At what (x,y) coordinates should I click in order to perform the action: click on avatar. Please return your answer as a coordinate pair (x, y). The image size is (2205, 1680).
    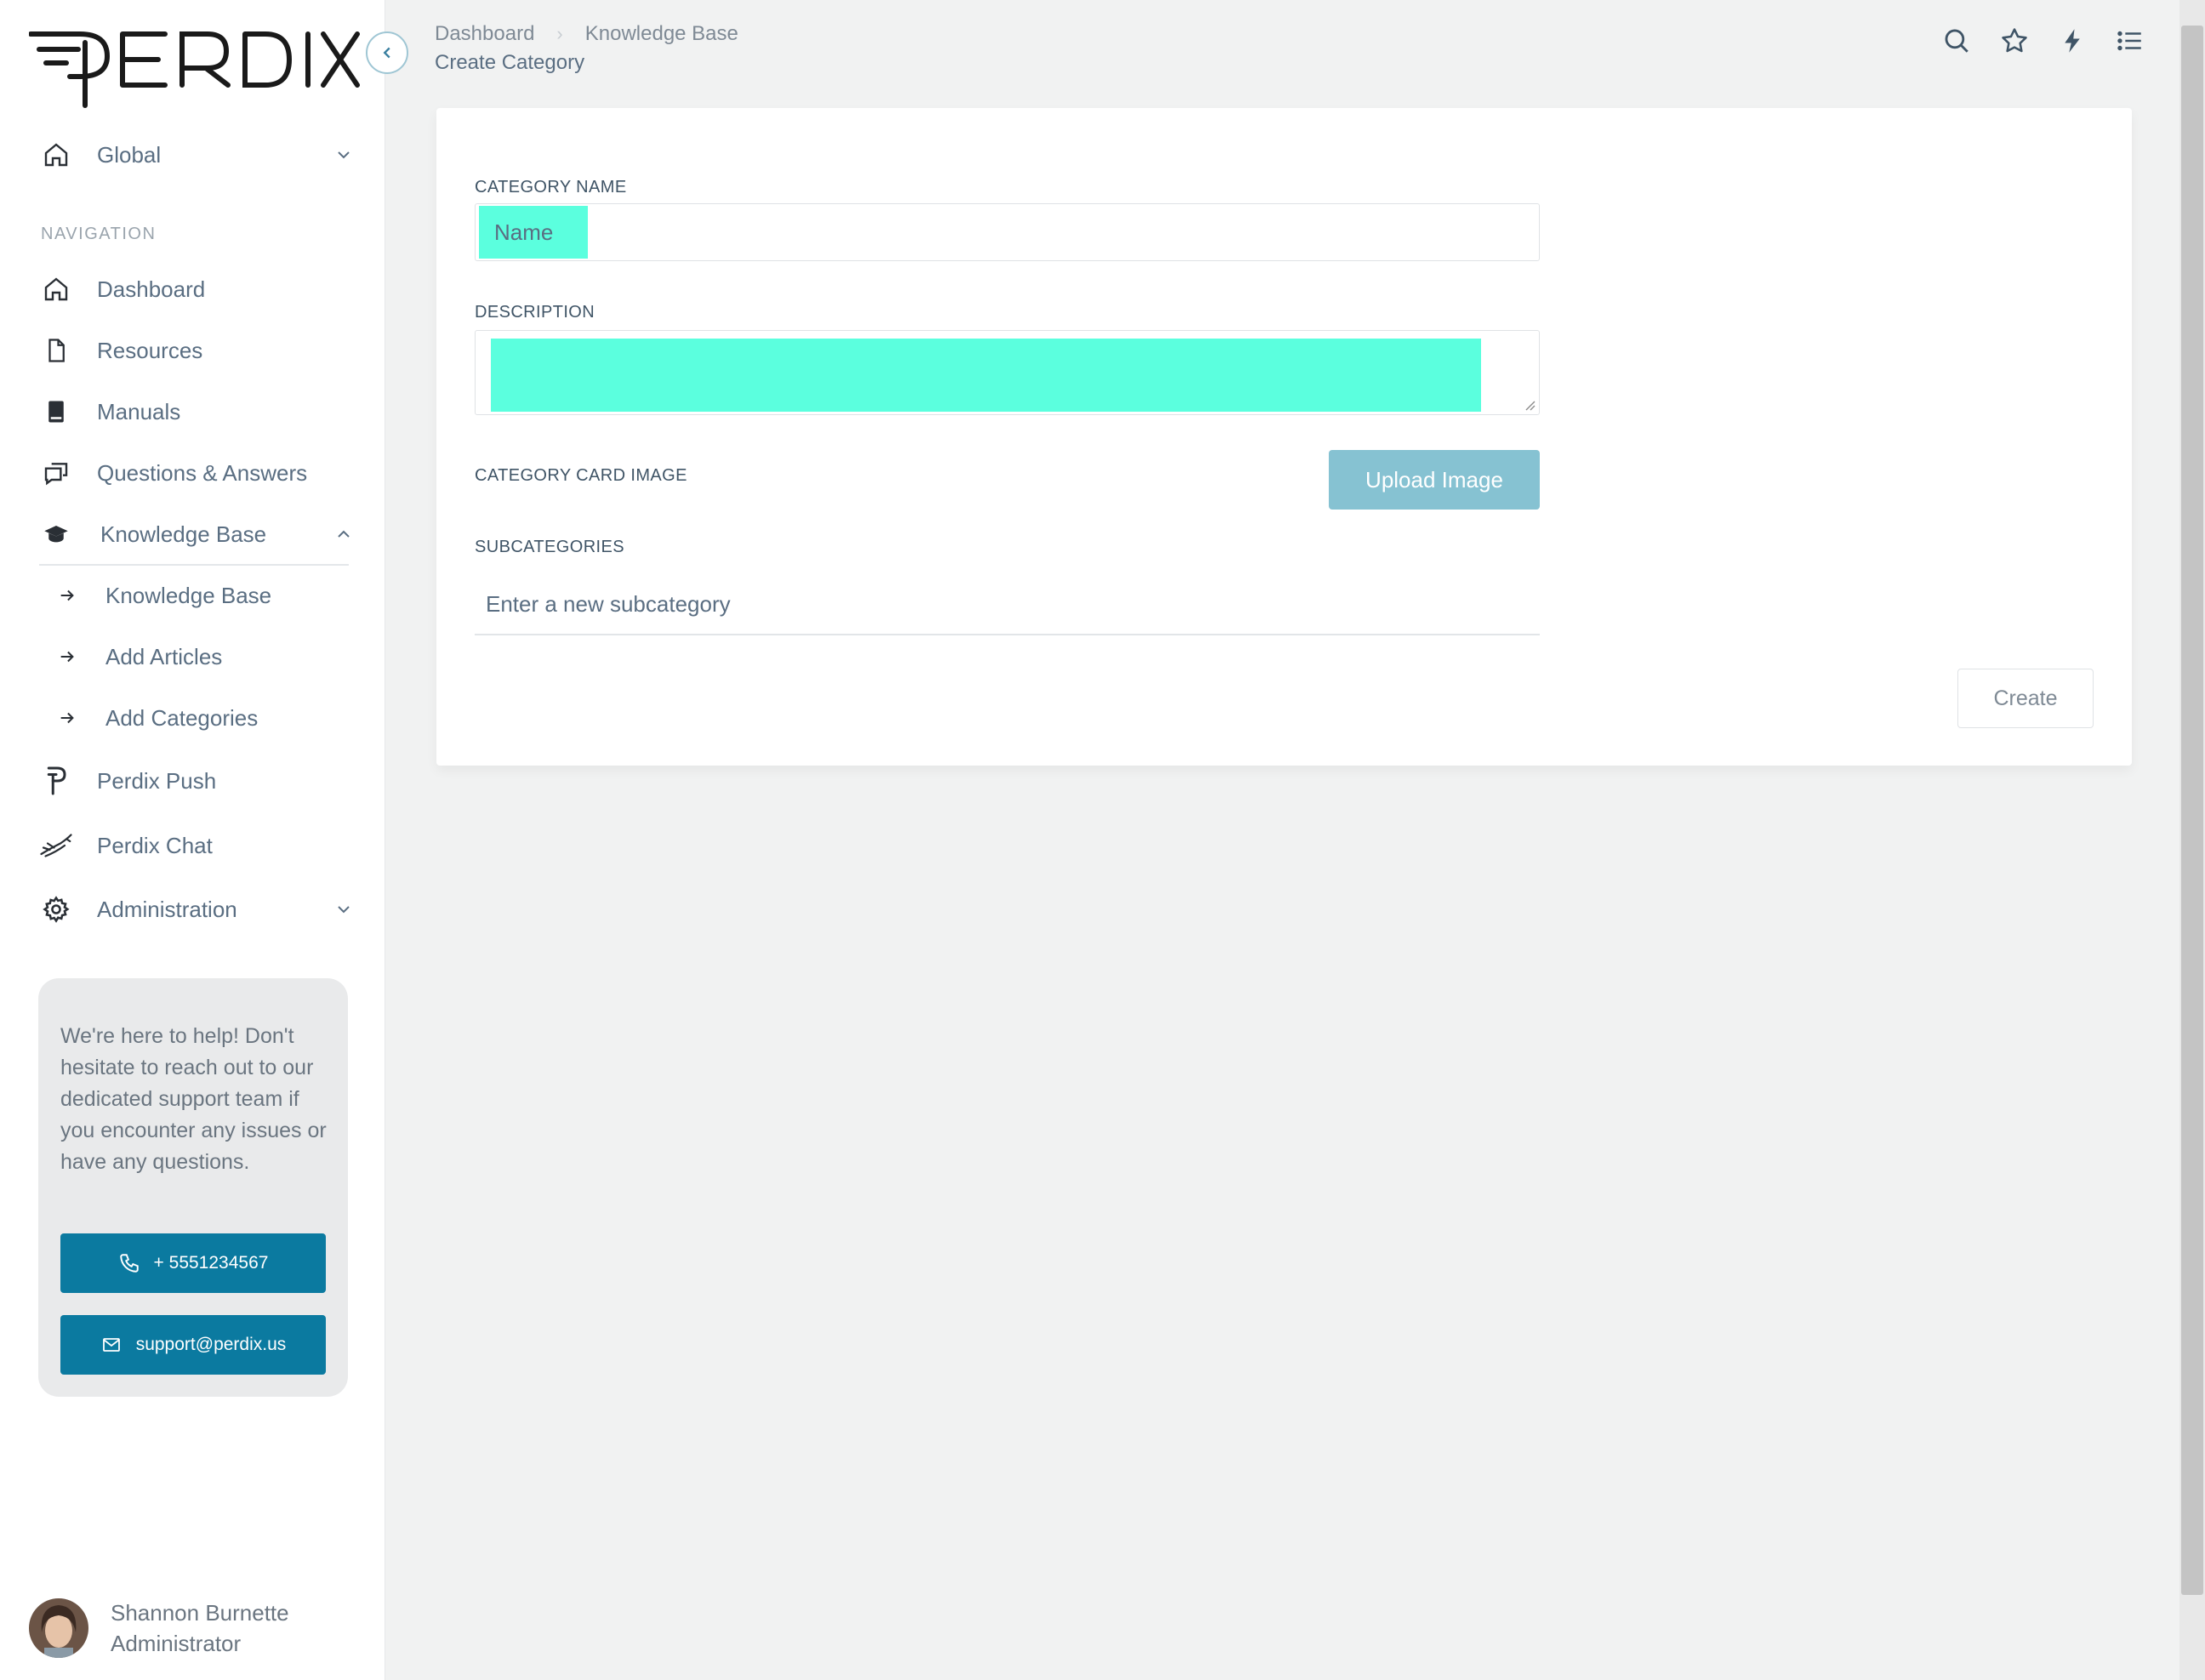
    Looking at the image, I should click on (59, 1628).